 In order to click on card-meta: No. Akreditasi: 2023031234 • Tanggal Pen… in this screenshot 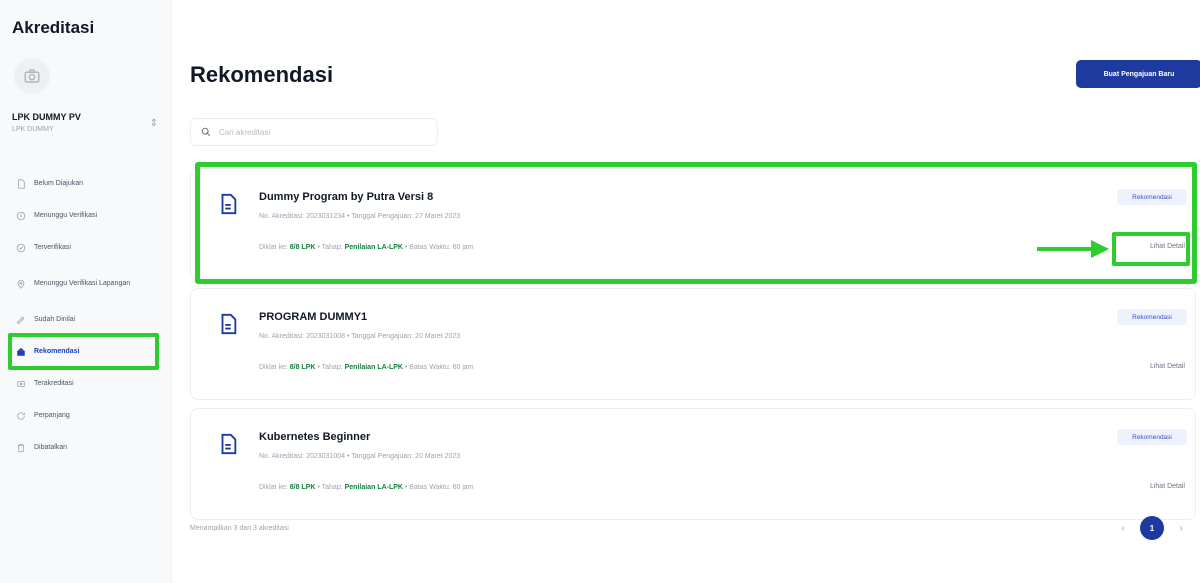, I will do `click(360, 216)`.